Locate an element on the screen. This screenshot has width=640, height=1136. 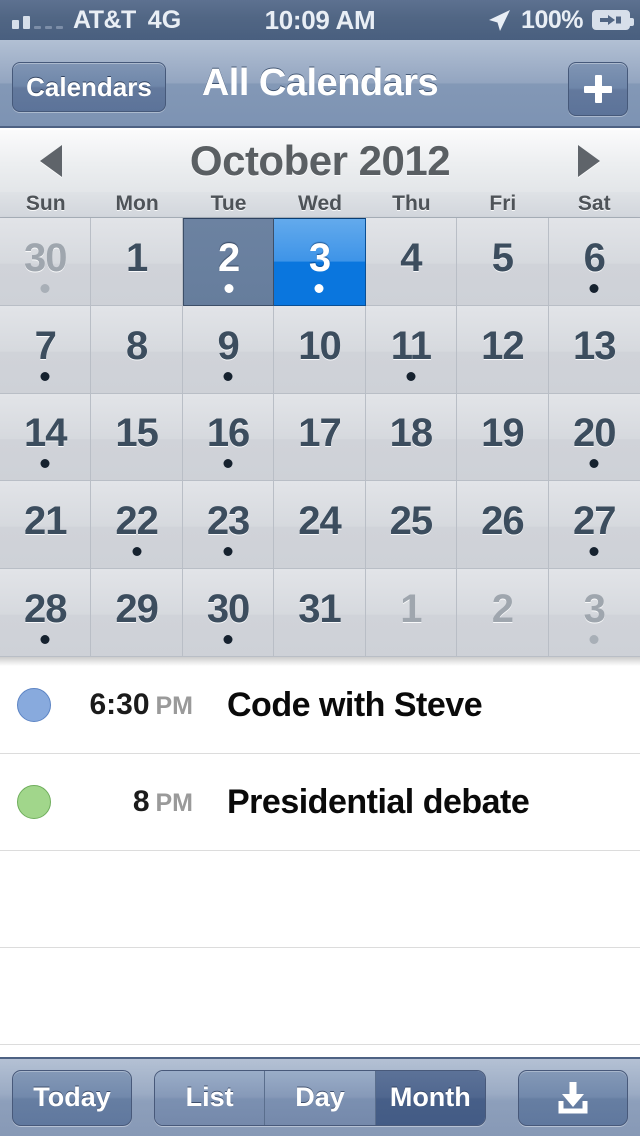
day-number: 17 is located at coordinates (319, 433).